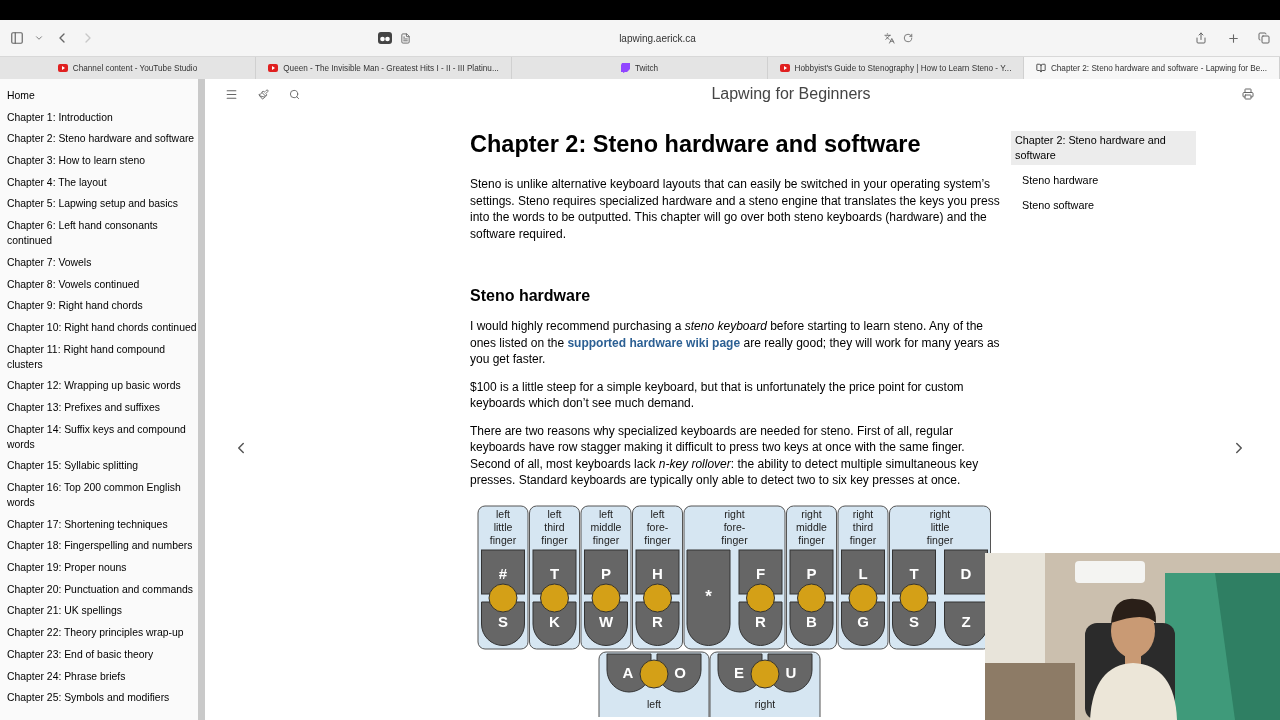 This screenshot has width=1280, height=720. I want to click on paragraph: I would highly recommend purchasing a steno keyboard before starting to learn steno. Any of the ones listed on the supported hardware wiki page are really good; they will work for many years as you get faster., so click(735, 343).